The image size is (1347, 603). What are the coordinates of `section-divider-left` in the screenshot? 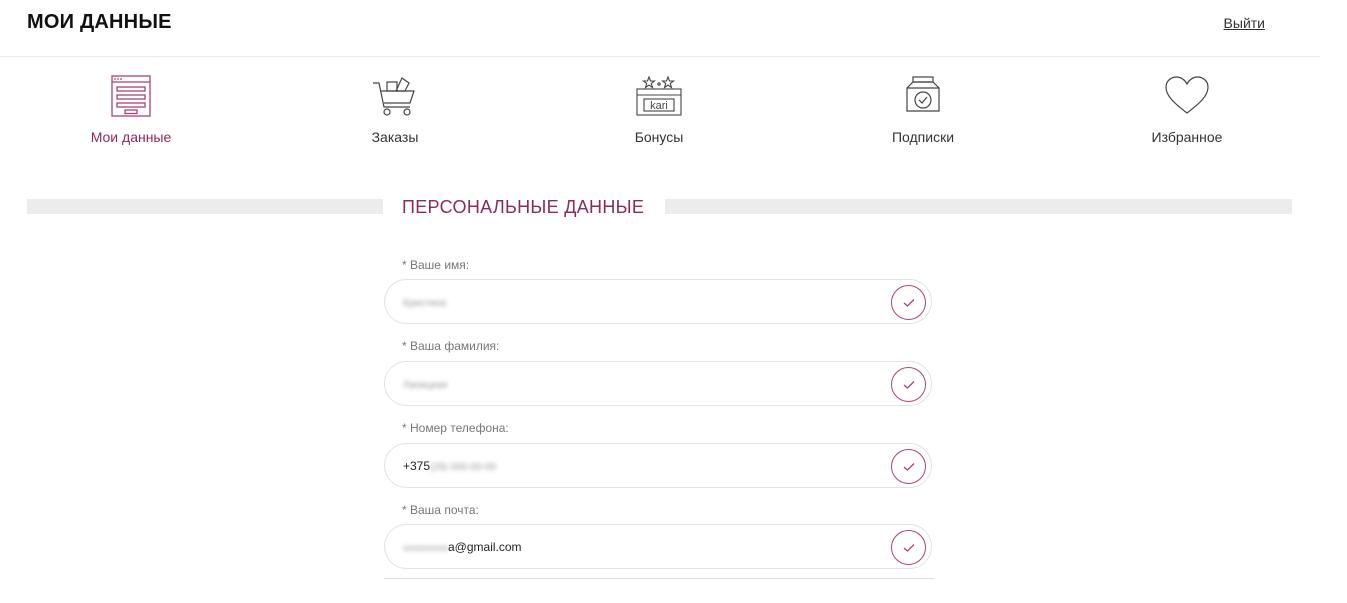 It's located at (205, 206).